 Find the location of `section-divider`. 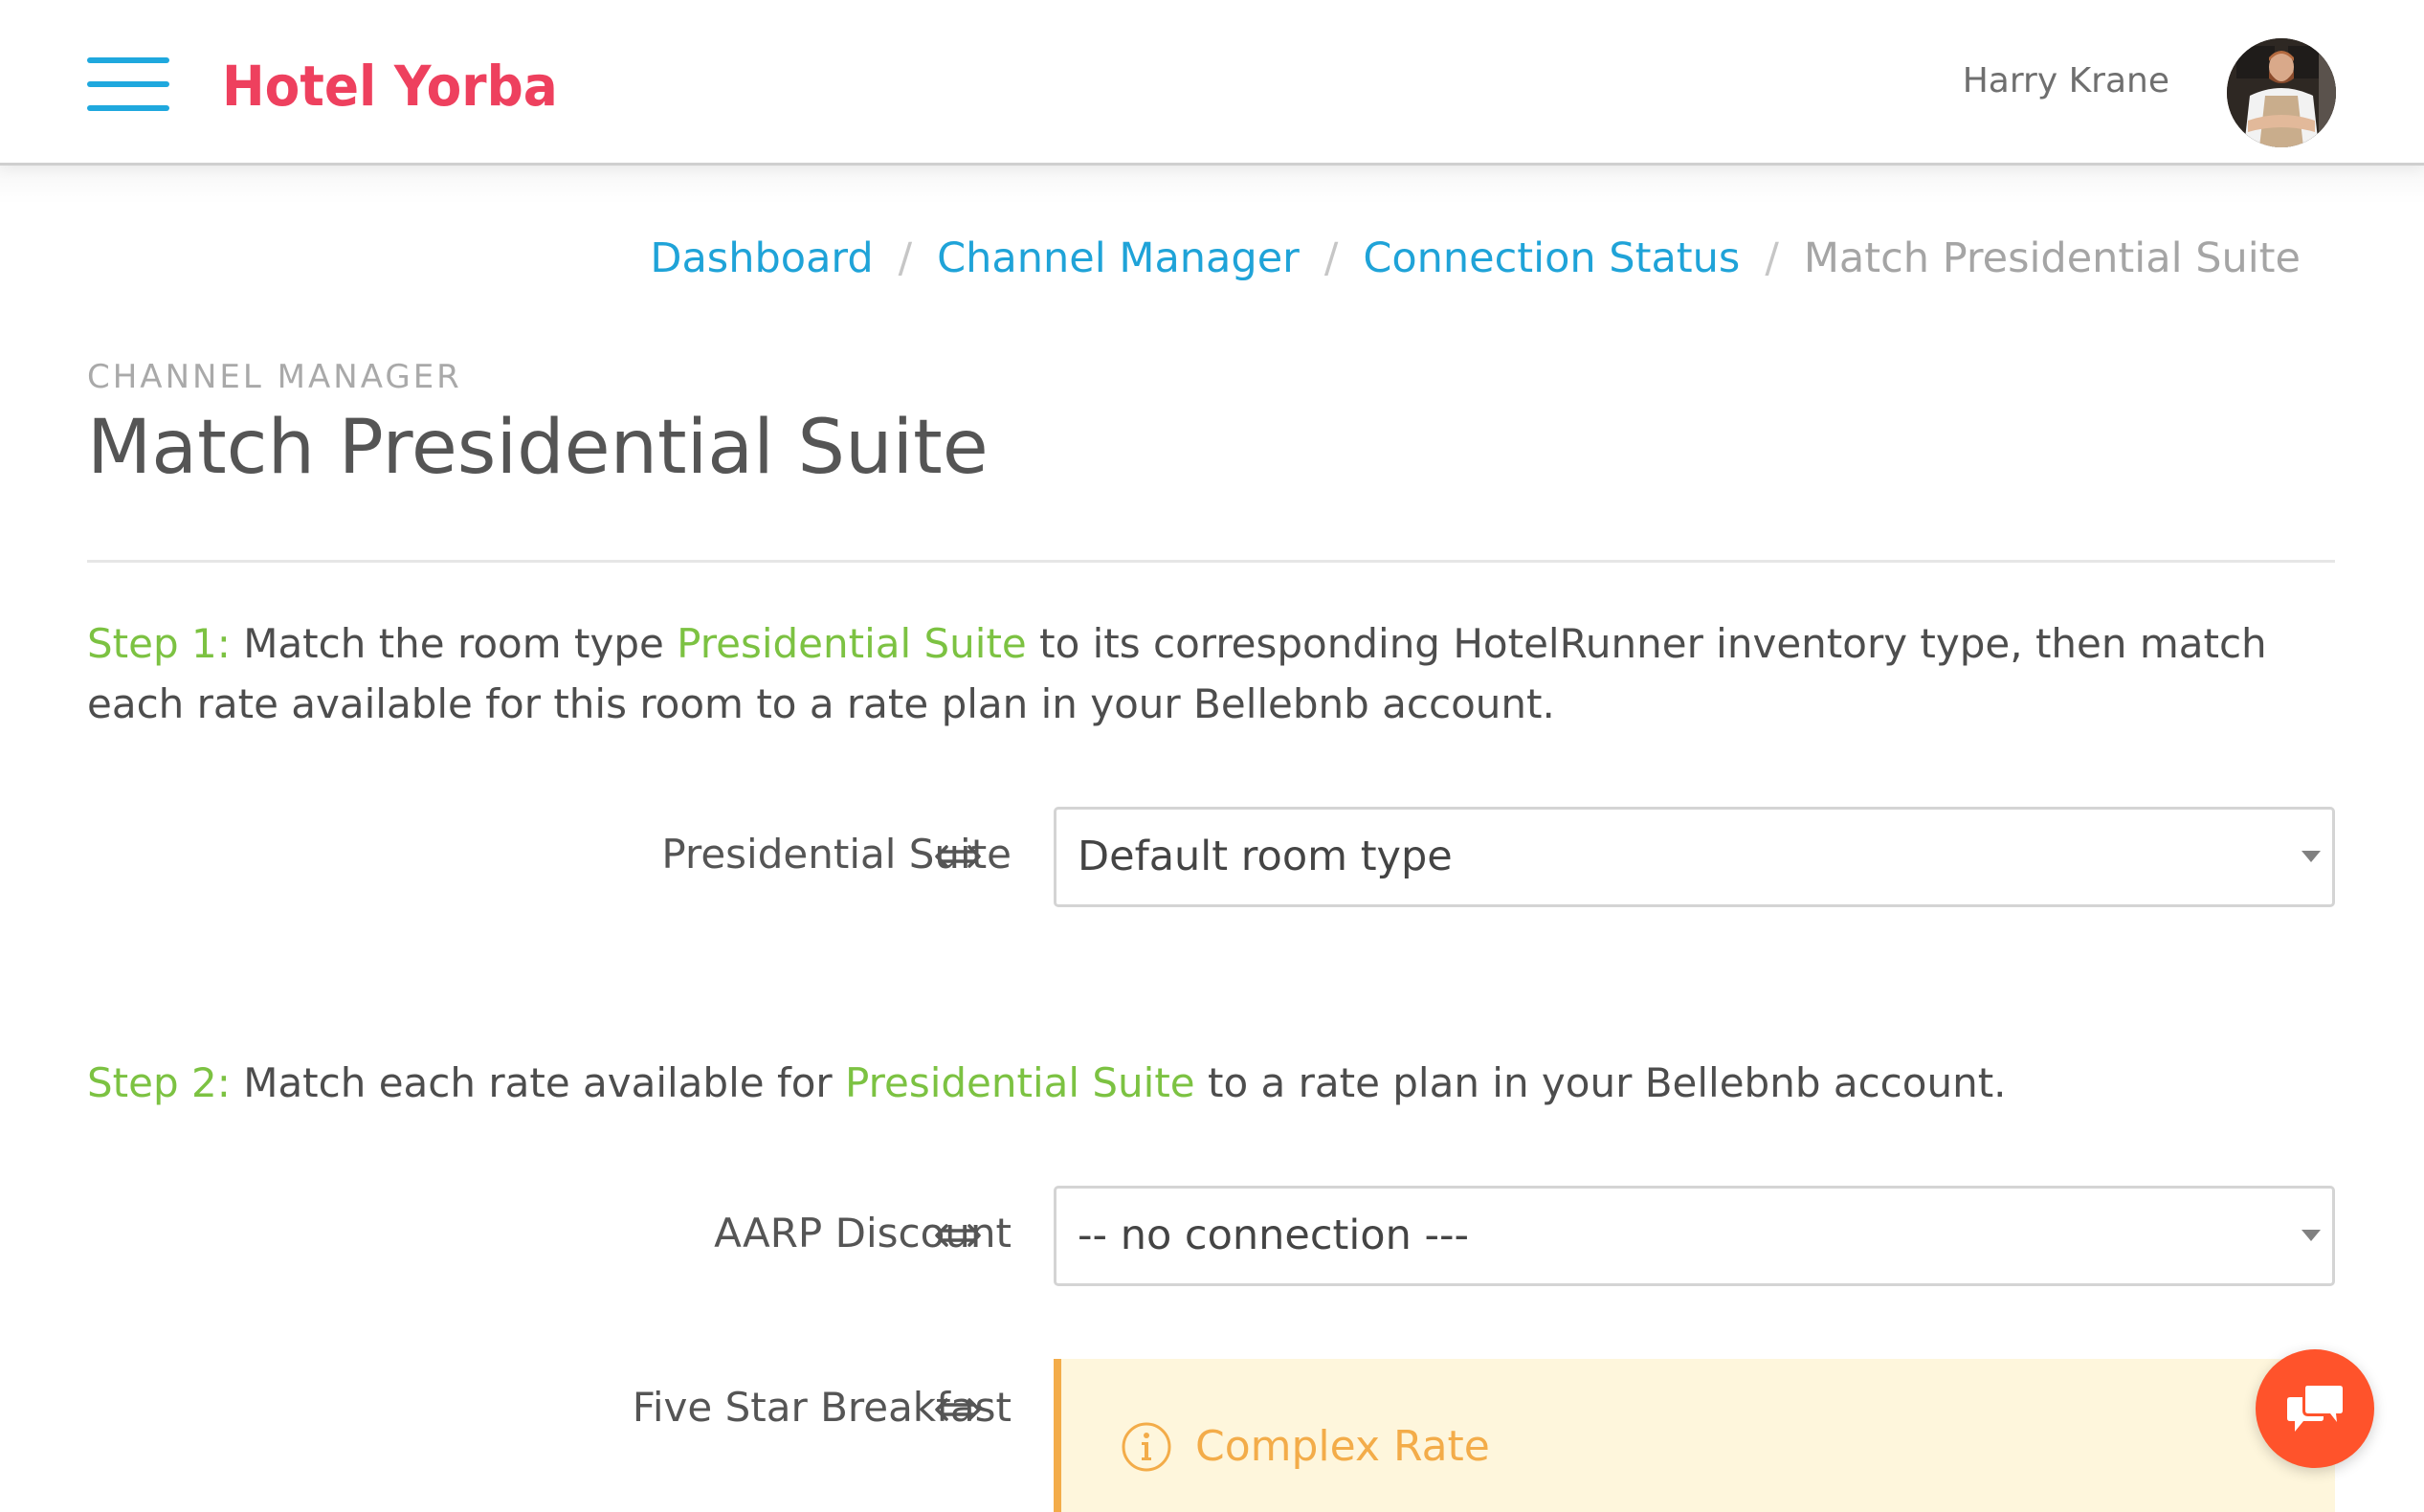

section-divider is located at coordinates (1211, 561).